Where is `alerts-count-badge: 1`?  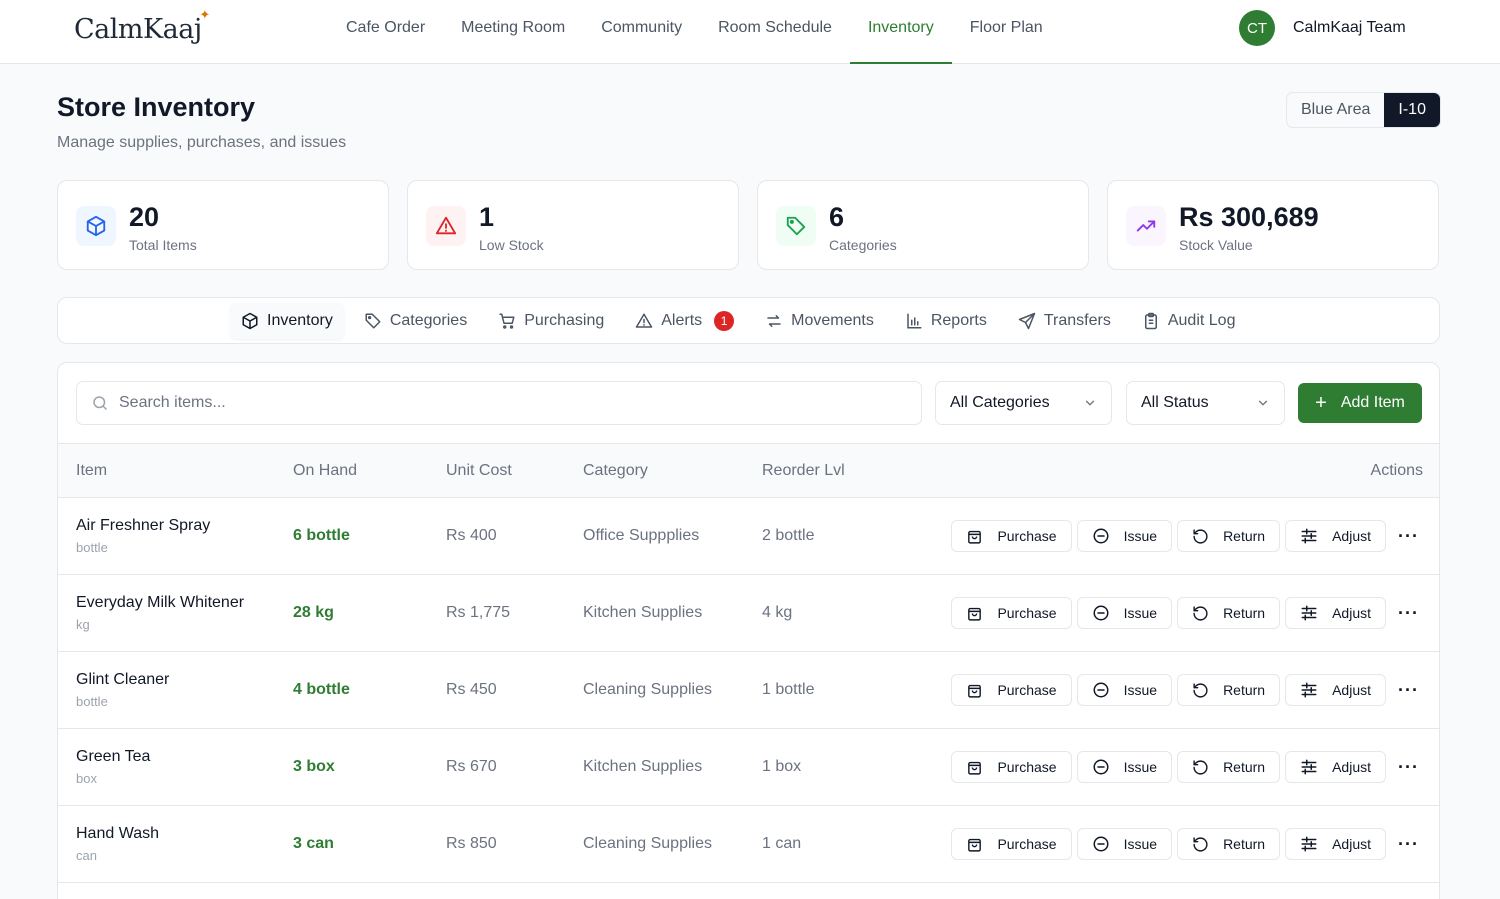 alerts-count-badge: 1 is located at coordinates (724, 321).